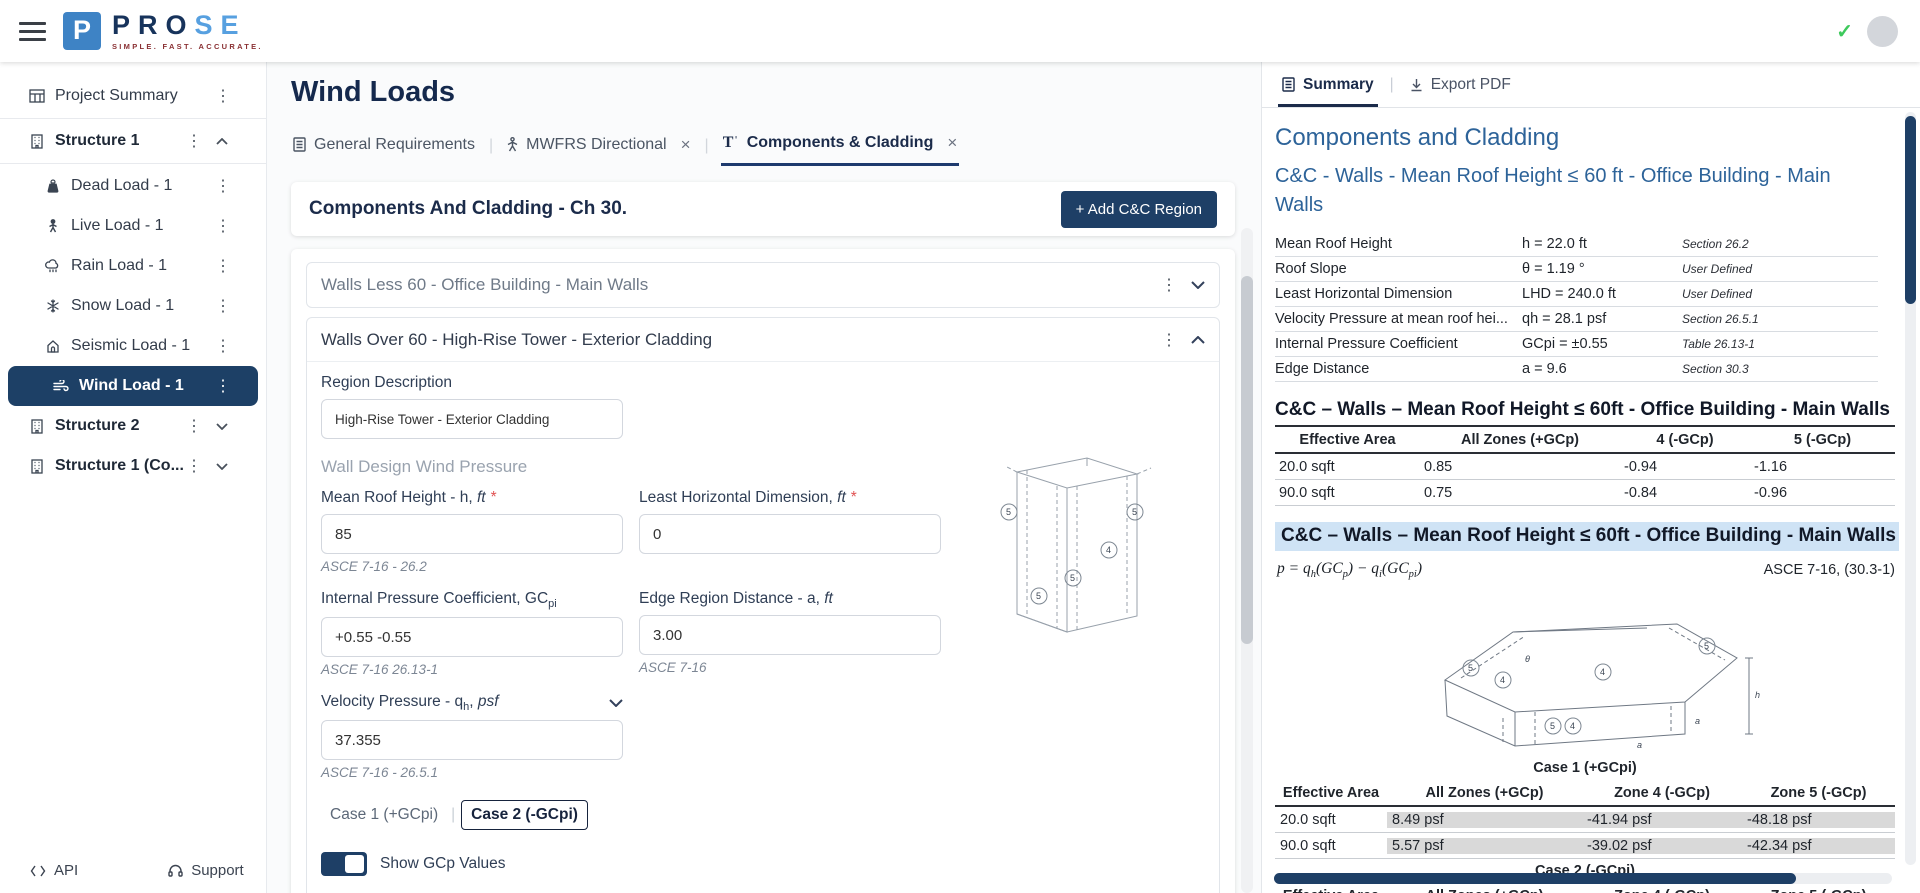 The height and width of the screenshot is (893, 1920). What do you see at coordinates (1585, 846) in the screenshot?
I see `table-row: 90.0 sqft 5.57 psf -39.02 psf -42.34 psf` at bounding box center [1585, 846].